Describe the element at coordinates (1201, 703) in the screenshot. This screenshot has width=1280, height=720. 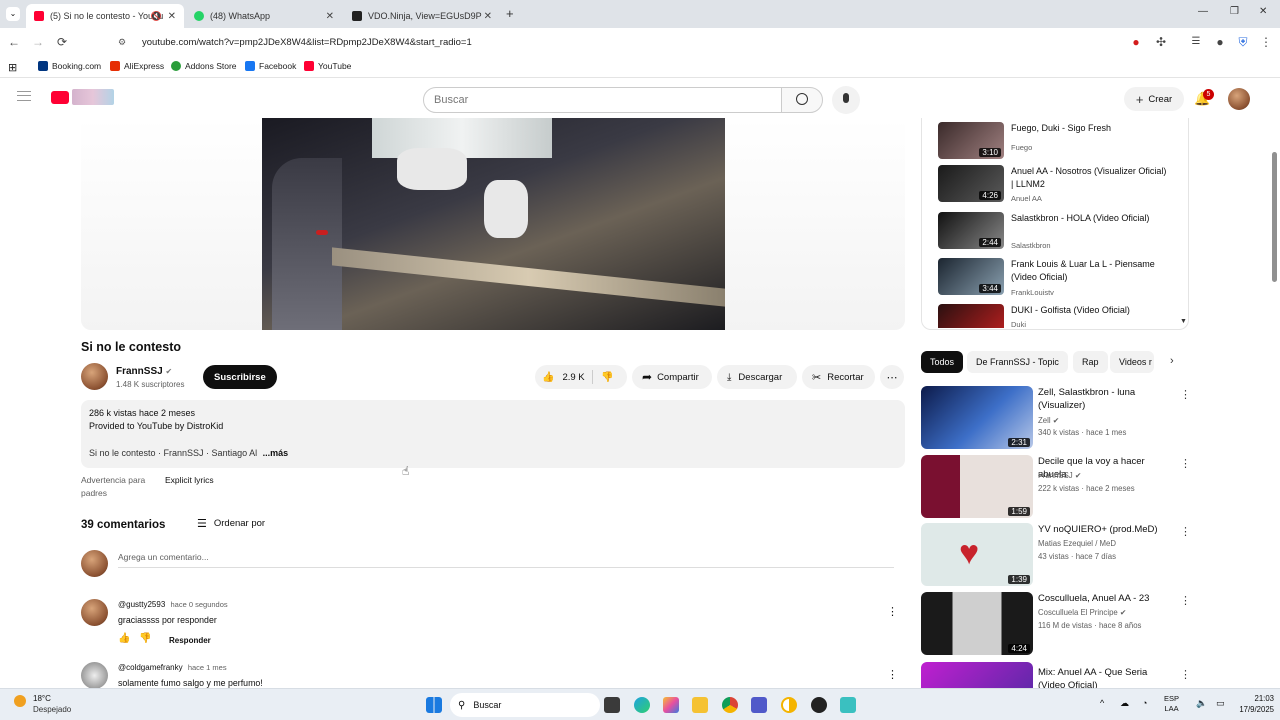
I see `tray-speaker-icon: 🔈` at that location.